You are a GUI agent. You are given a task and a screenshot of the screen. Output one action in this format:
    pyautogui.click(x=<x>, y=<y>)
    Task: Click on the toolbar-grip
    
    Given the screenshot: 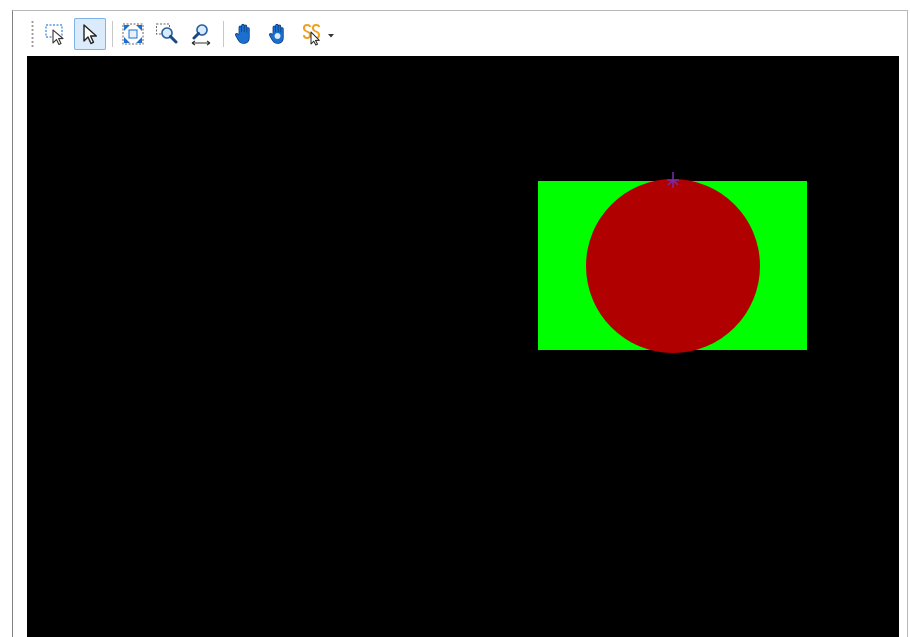 What is the action you would take?
    pyautogui.click(x=32, y=34)
    